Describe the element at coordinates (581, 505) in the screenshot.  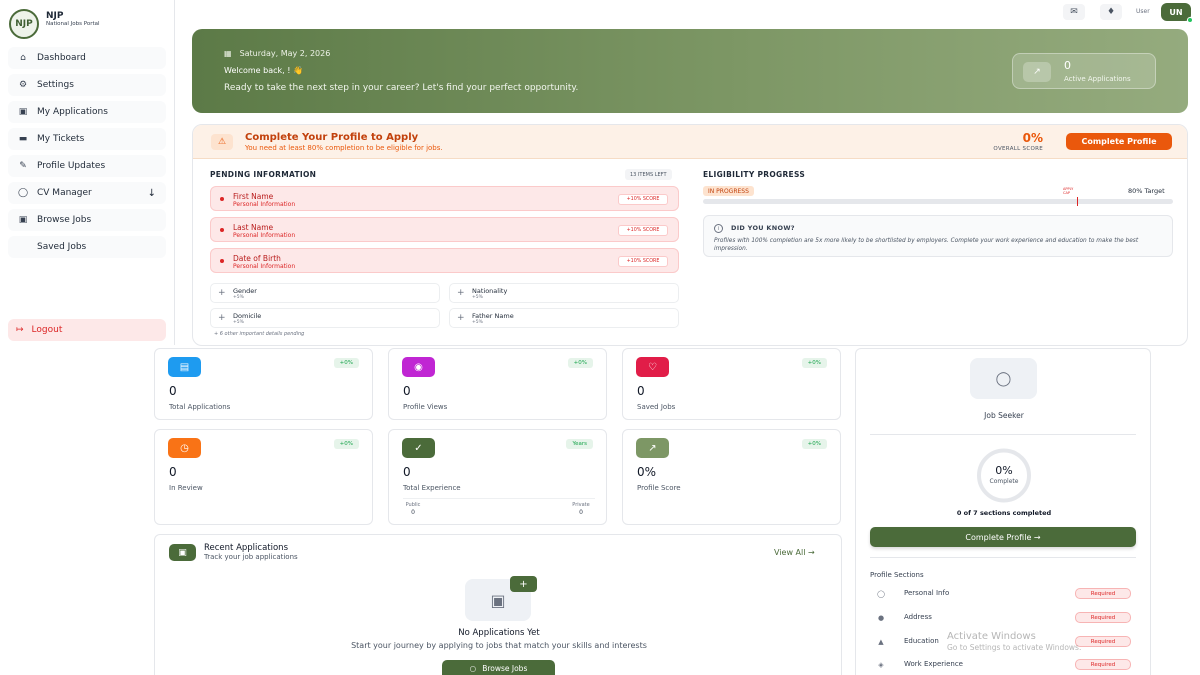
I see `private-label: Private` at that location.